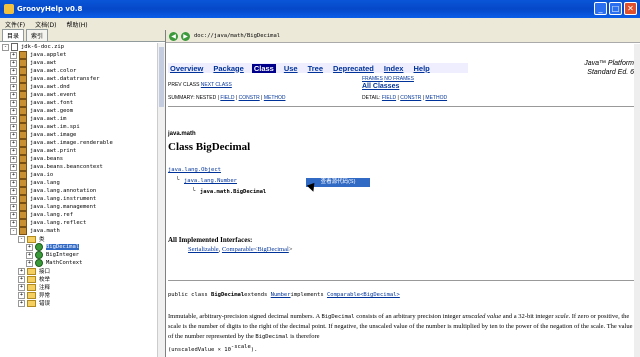 Image resolution: width=640 pixels, height=357 pixels. Describe the element at coordinates (79, 183) in the screenshot. I see `tree-item: + java.lang` at that location.